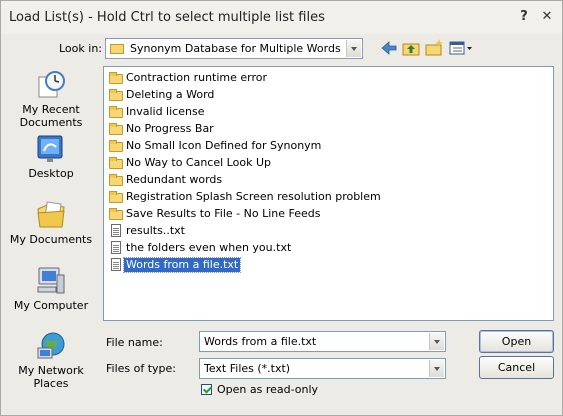 The image size is (563, 416). Describe the element at coordinates (389, 48) in the screenshot. I see `back-icon` at that location.